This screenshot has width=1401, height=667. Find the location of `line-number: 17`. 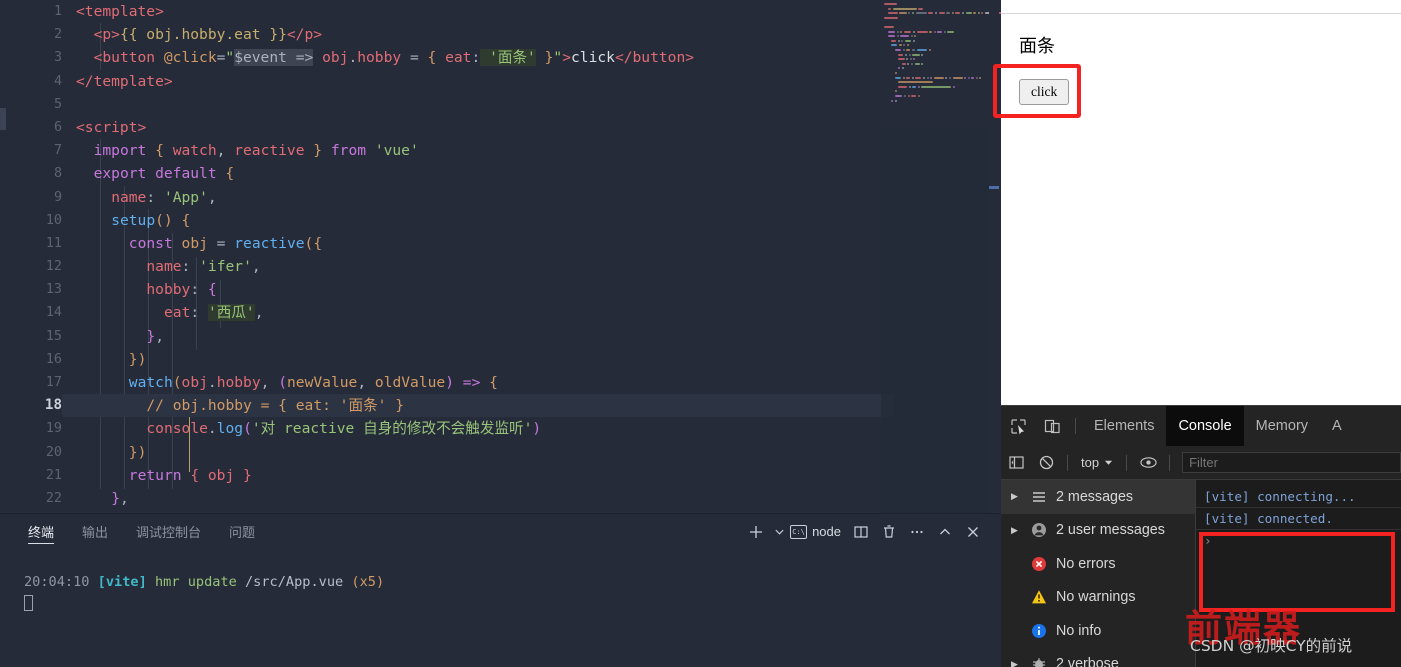

line-number: 17 is located at coordinates (53, 382).